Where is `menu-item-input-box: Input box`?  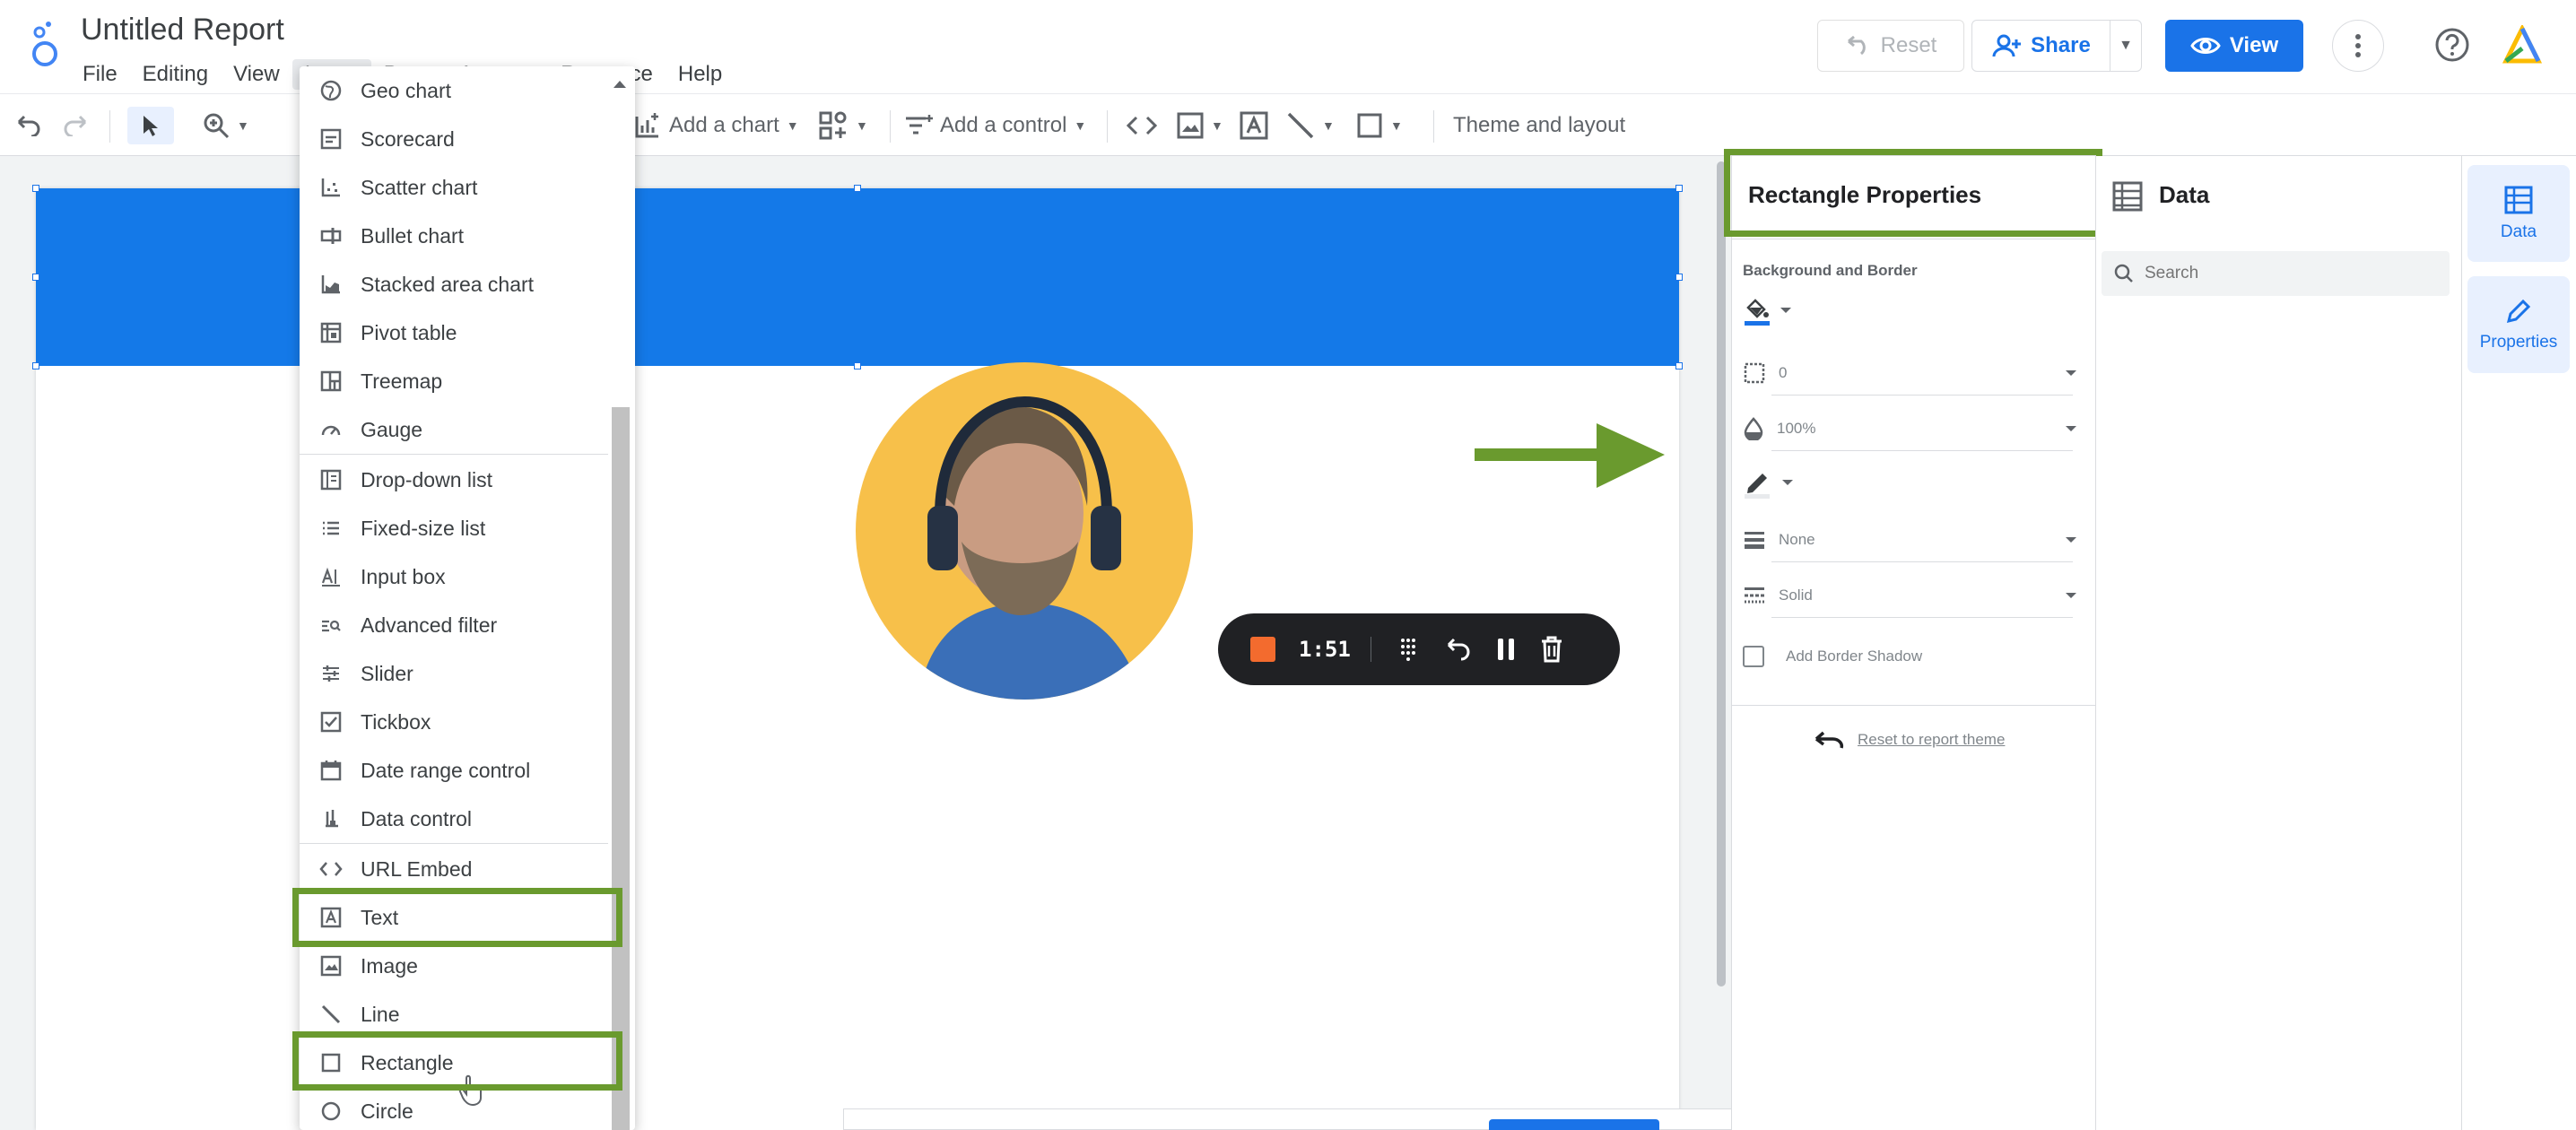 menu-item-input-box: Input box is located at coordinates (454, 576).